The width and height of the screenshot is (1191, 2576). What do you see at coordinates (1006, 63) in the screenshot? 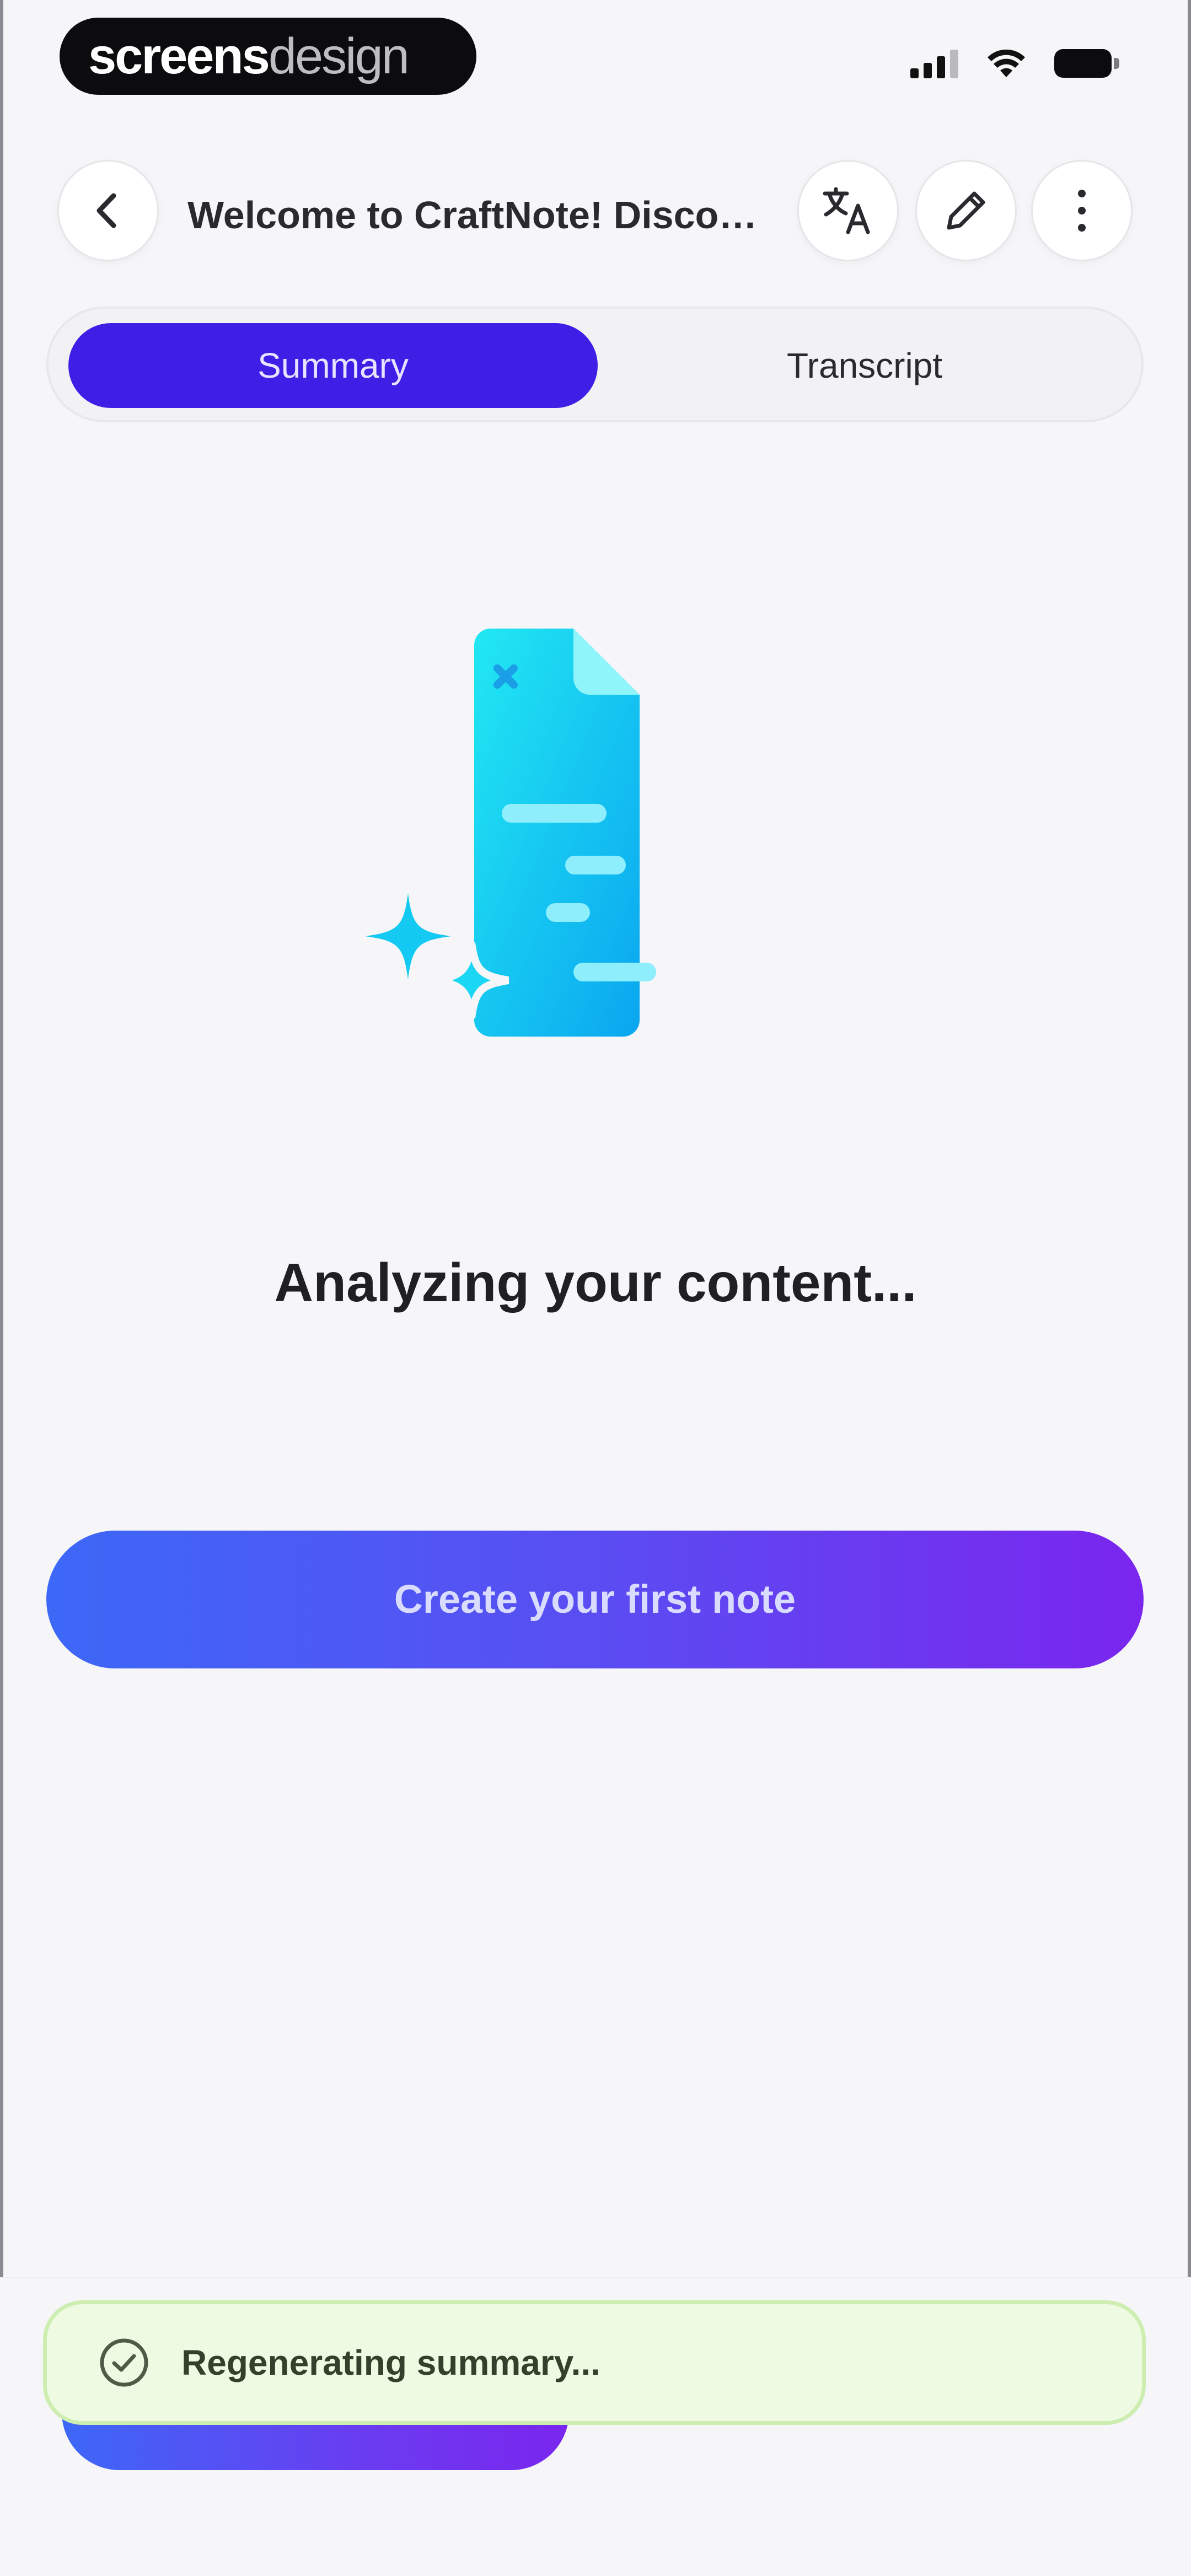
I see `wifi-icon` at bounding box center [1006, 63].